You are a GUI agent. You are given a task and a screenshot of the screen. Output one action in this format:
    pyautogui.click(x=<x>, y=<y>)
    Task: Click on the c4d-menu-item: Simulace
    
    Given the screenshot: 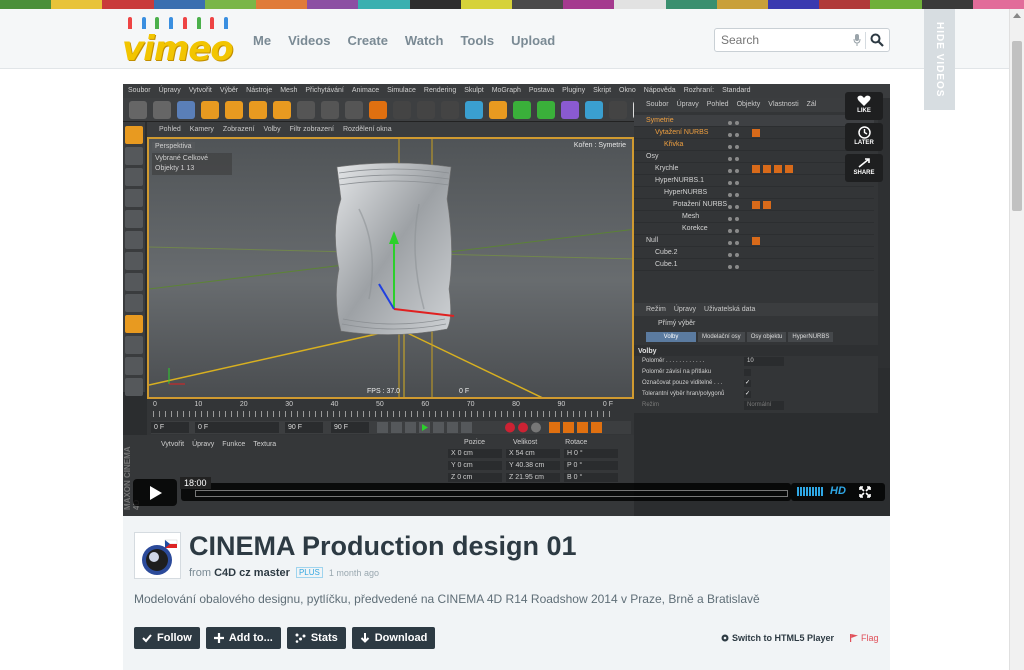 What is the action you would take?
    pyautogui.click(x=401, y=90)
    